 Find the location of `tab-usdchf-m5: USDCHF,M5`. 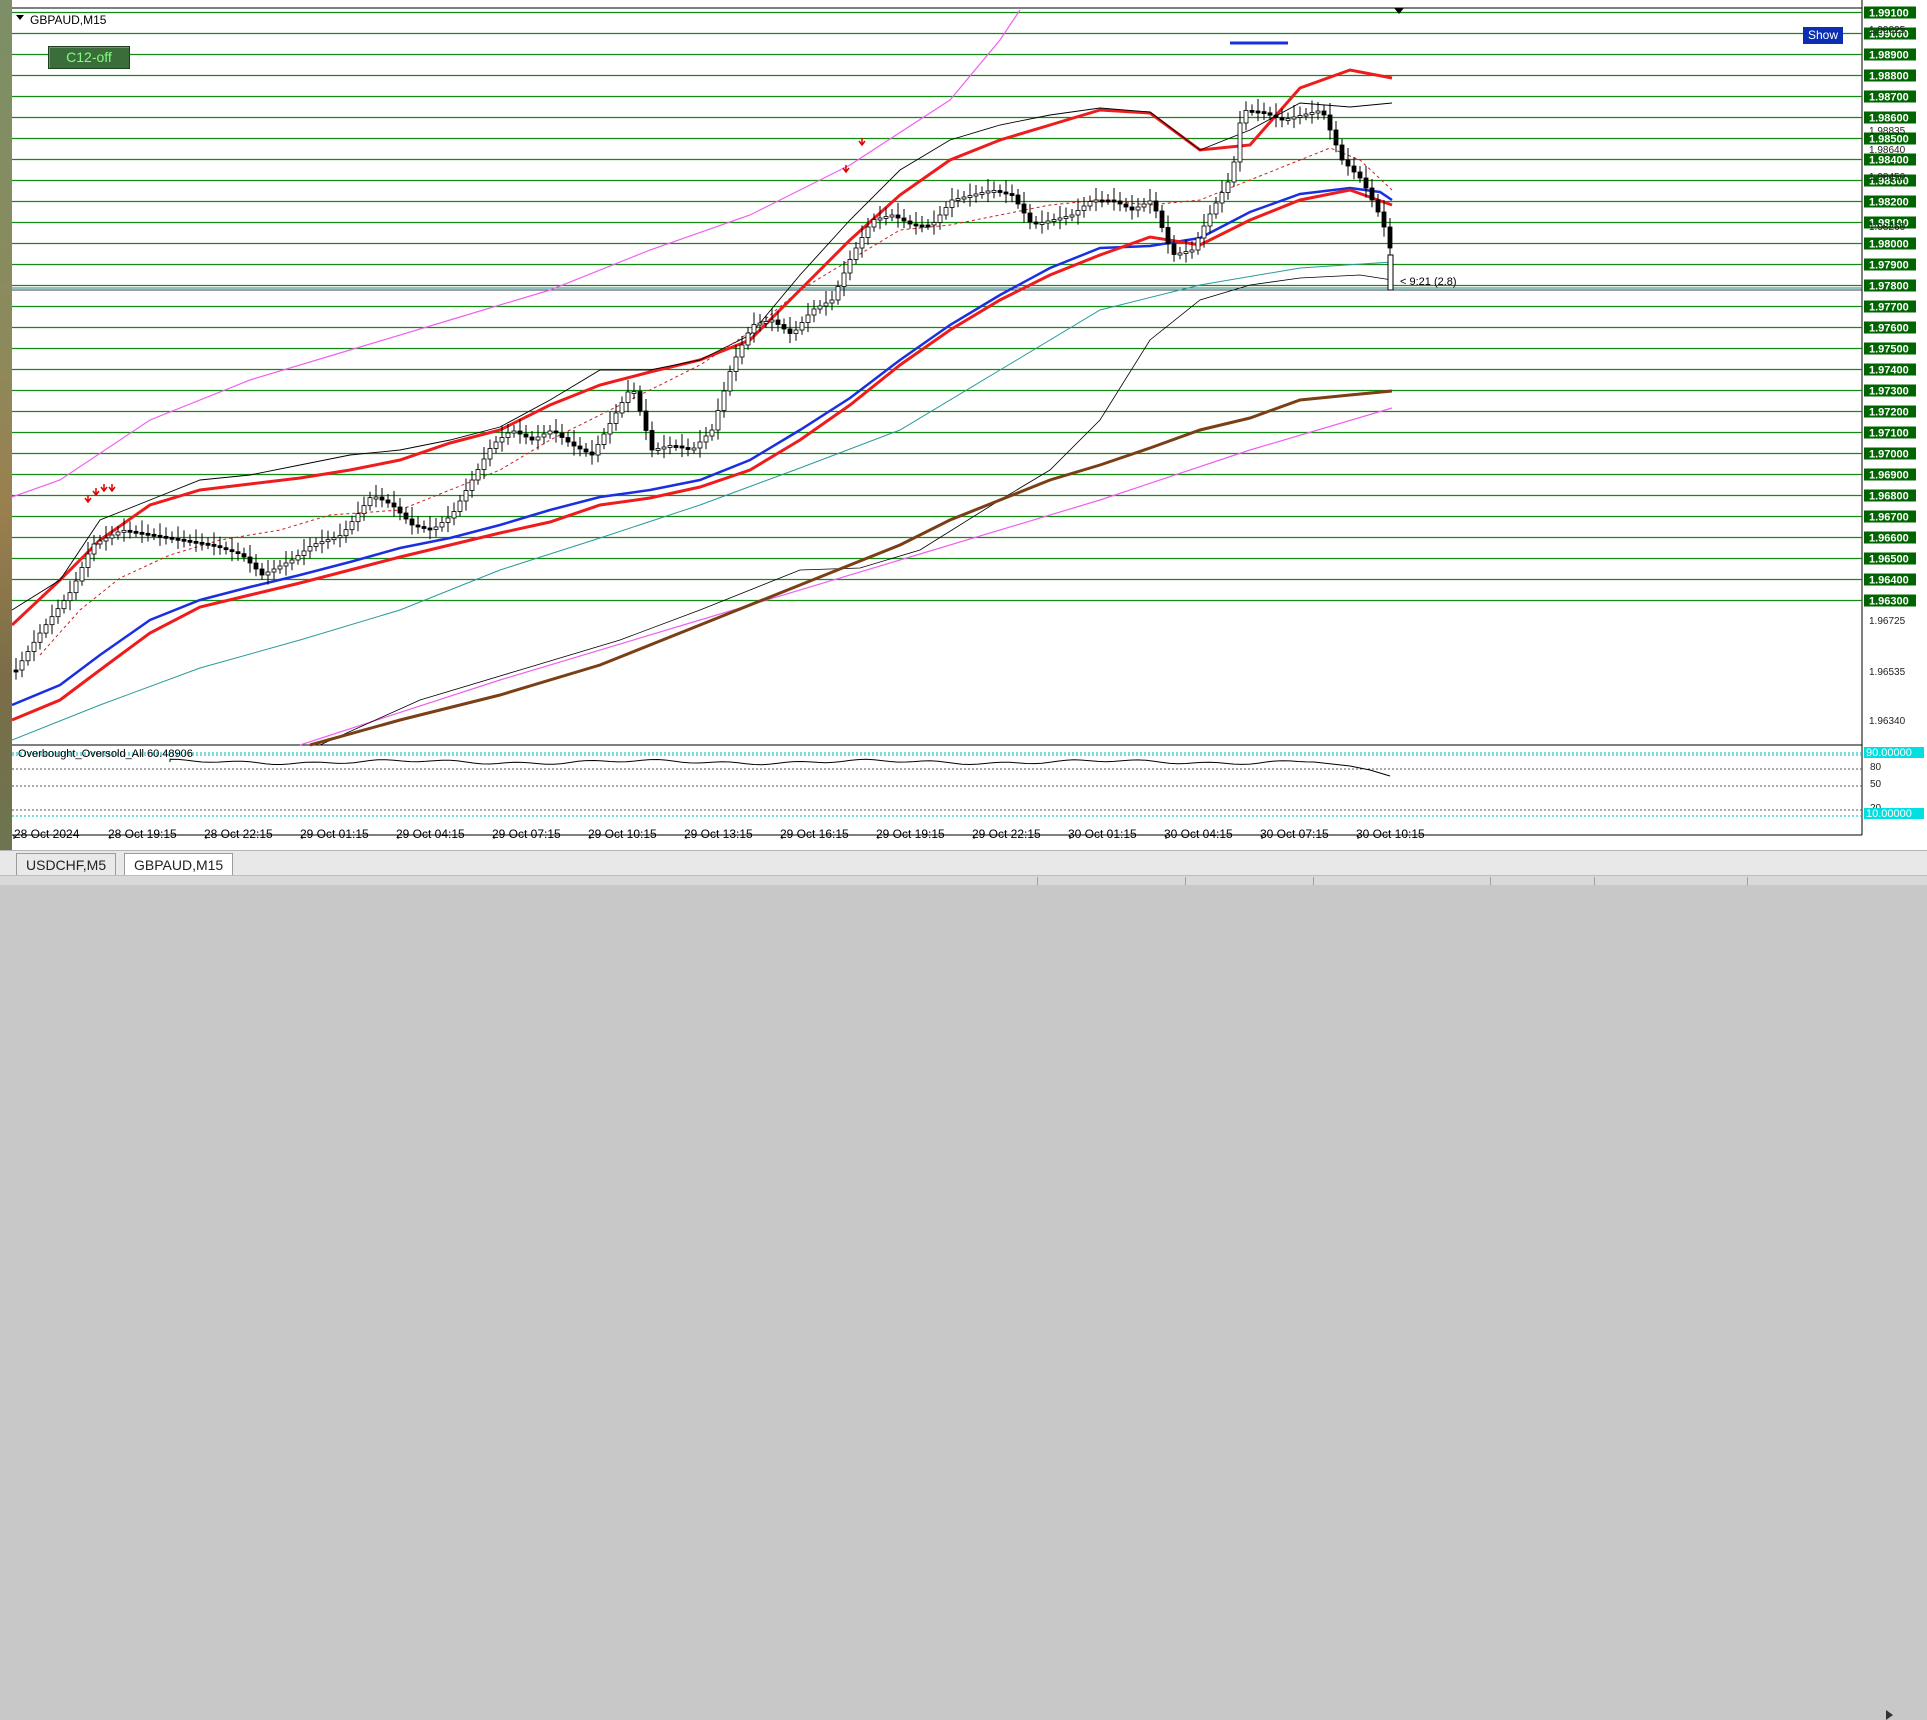

tab-usdchf-m5: USDCHF,M5 is located at coordinates (66, 865).